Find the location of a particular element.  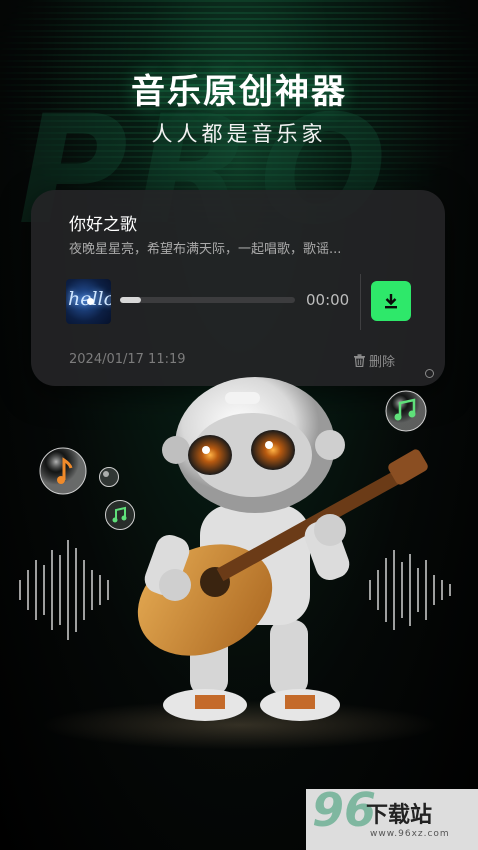

download-button is located at coordinates (391, 301).